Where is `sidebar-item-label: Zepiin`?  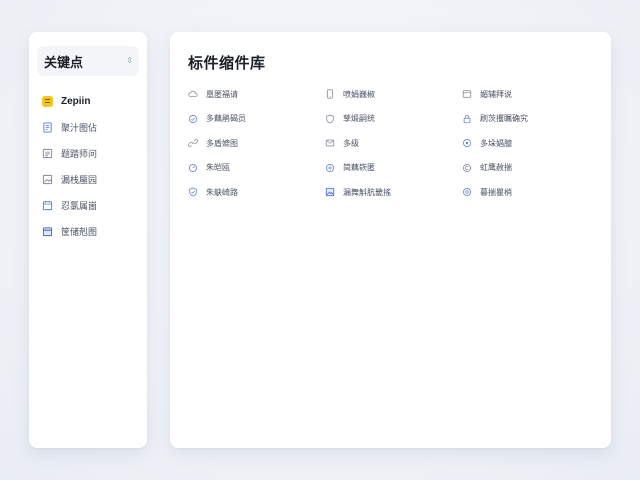 sidebar-item-label: Zepiin is located at coordinates (76, 101).